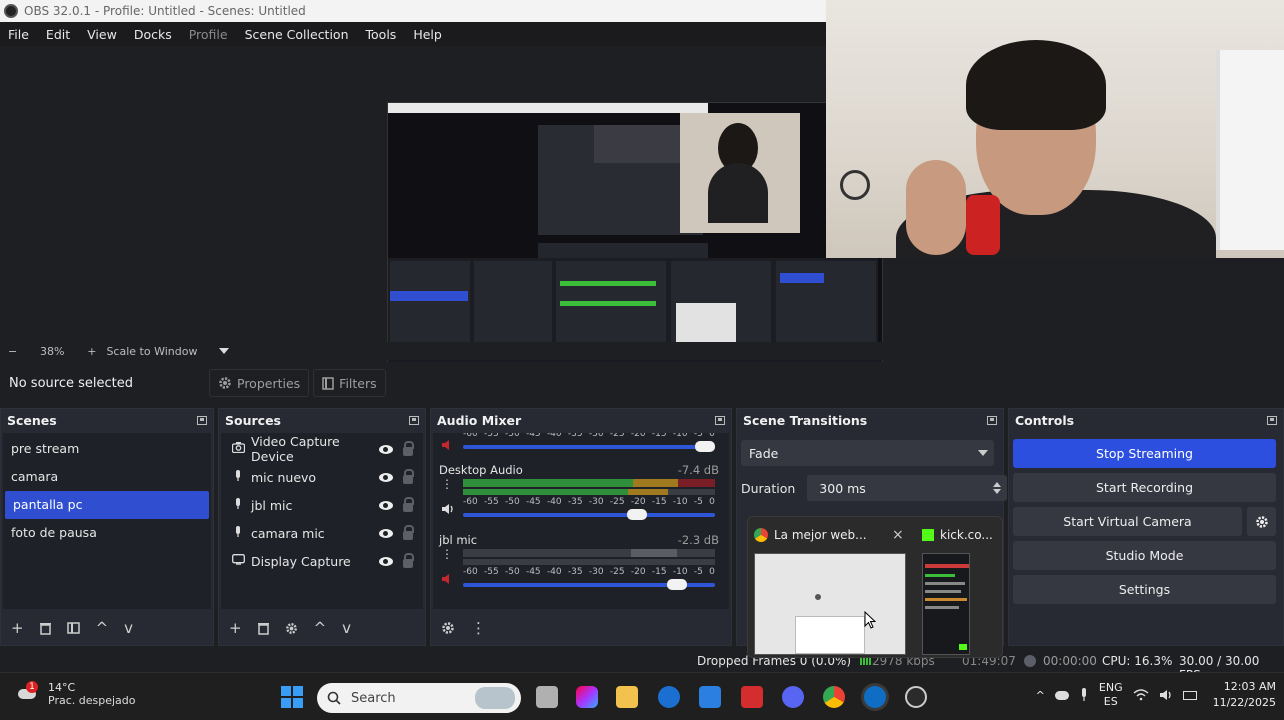 The height and width of the screenshot is (720, 1284). What do you see at coordinates (669, 697) in the screenshot?
I see `hp-icon` at bounding box center [669, 697].